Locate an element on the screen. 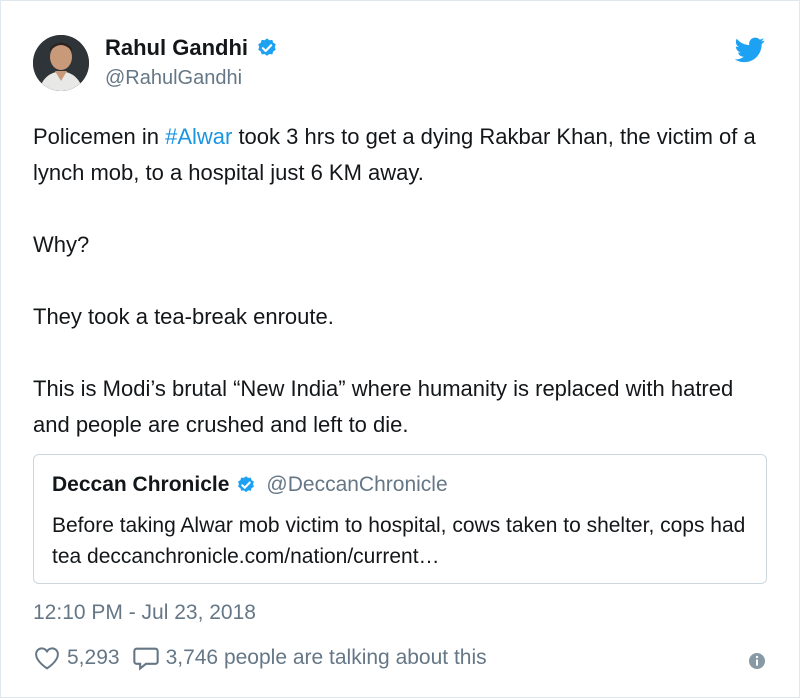 This screenshot has width=800, height=698. author-name-row: Rahul Gandhi is located at coordinates (191, 48).